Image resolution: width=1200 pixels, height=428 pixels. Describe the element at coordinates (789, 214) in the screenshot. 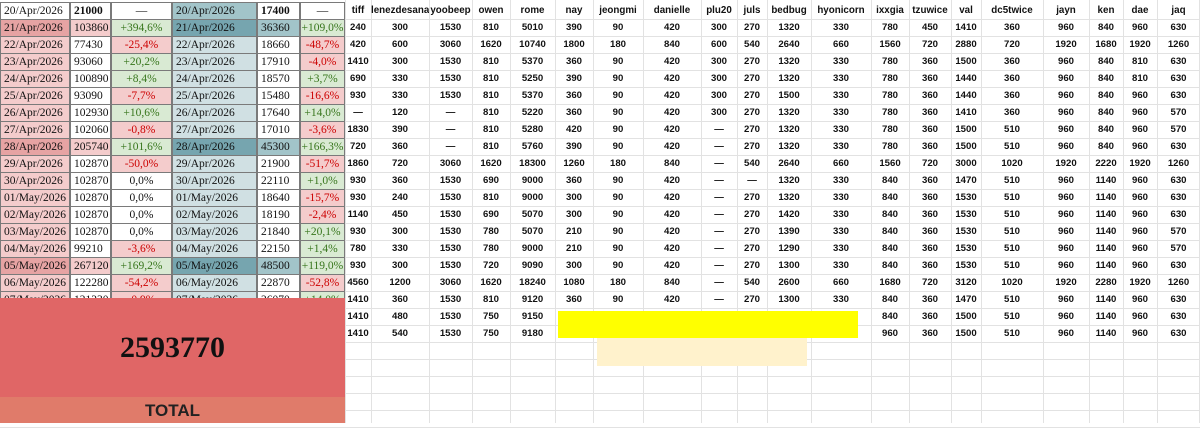

I see `user-value-cell: 1420` at that location.